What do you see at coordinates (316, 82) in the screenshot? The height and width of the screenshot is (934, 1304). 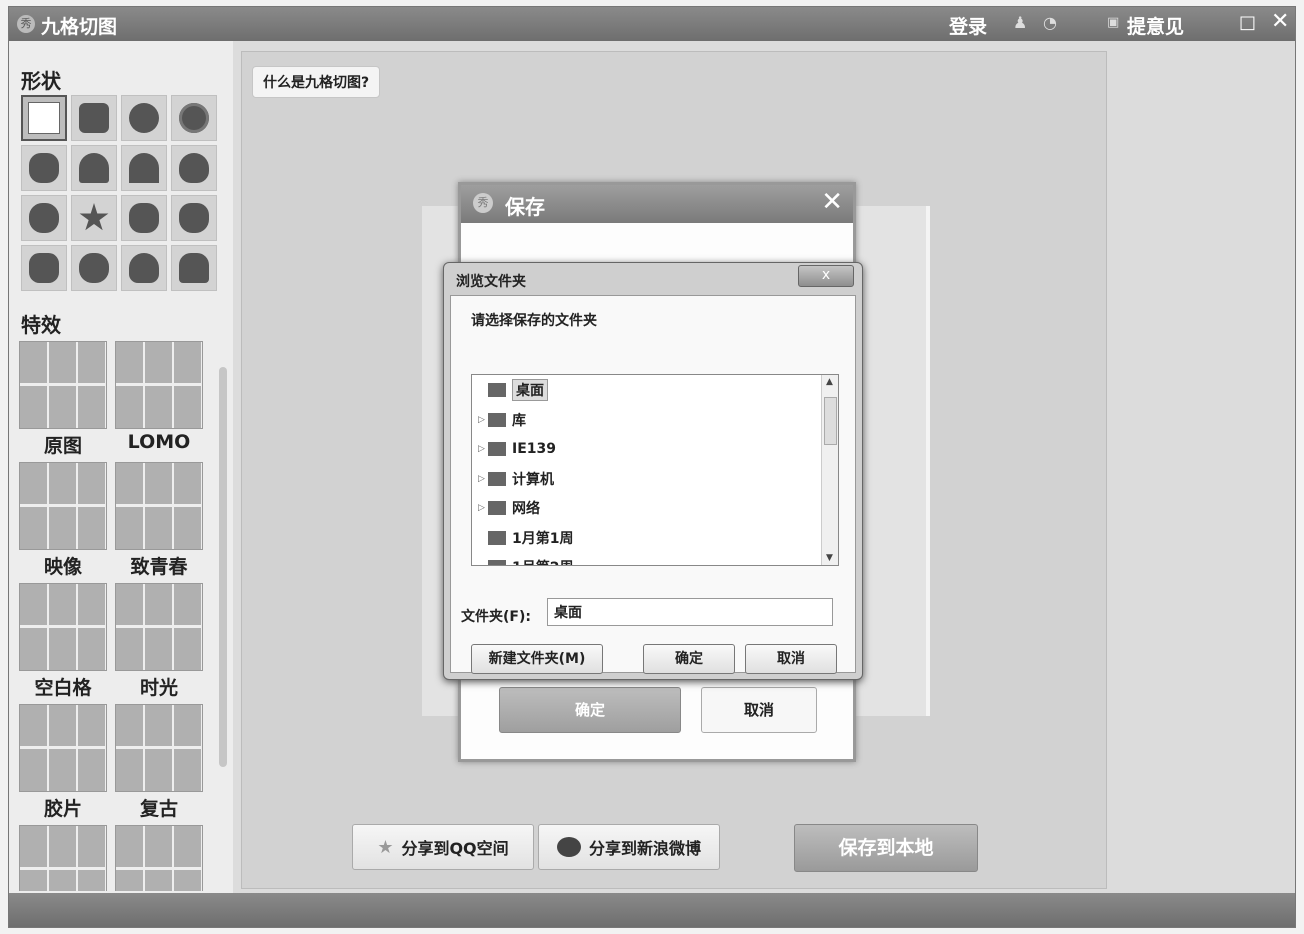 I see `what-is-button: 什么是九格切图?` at bounding box center [316, 82].